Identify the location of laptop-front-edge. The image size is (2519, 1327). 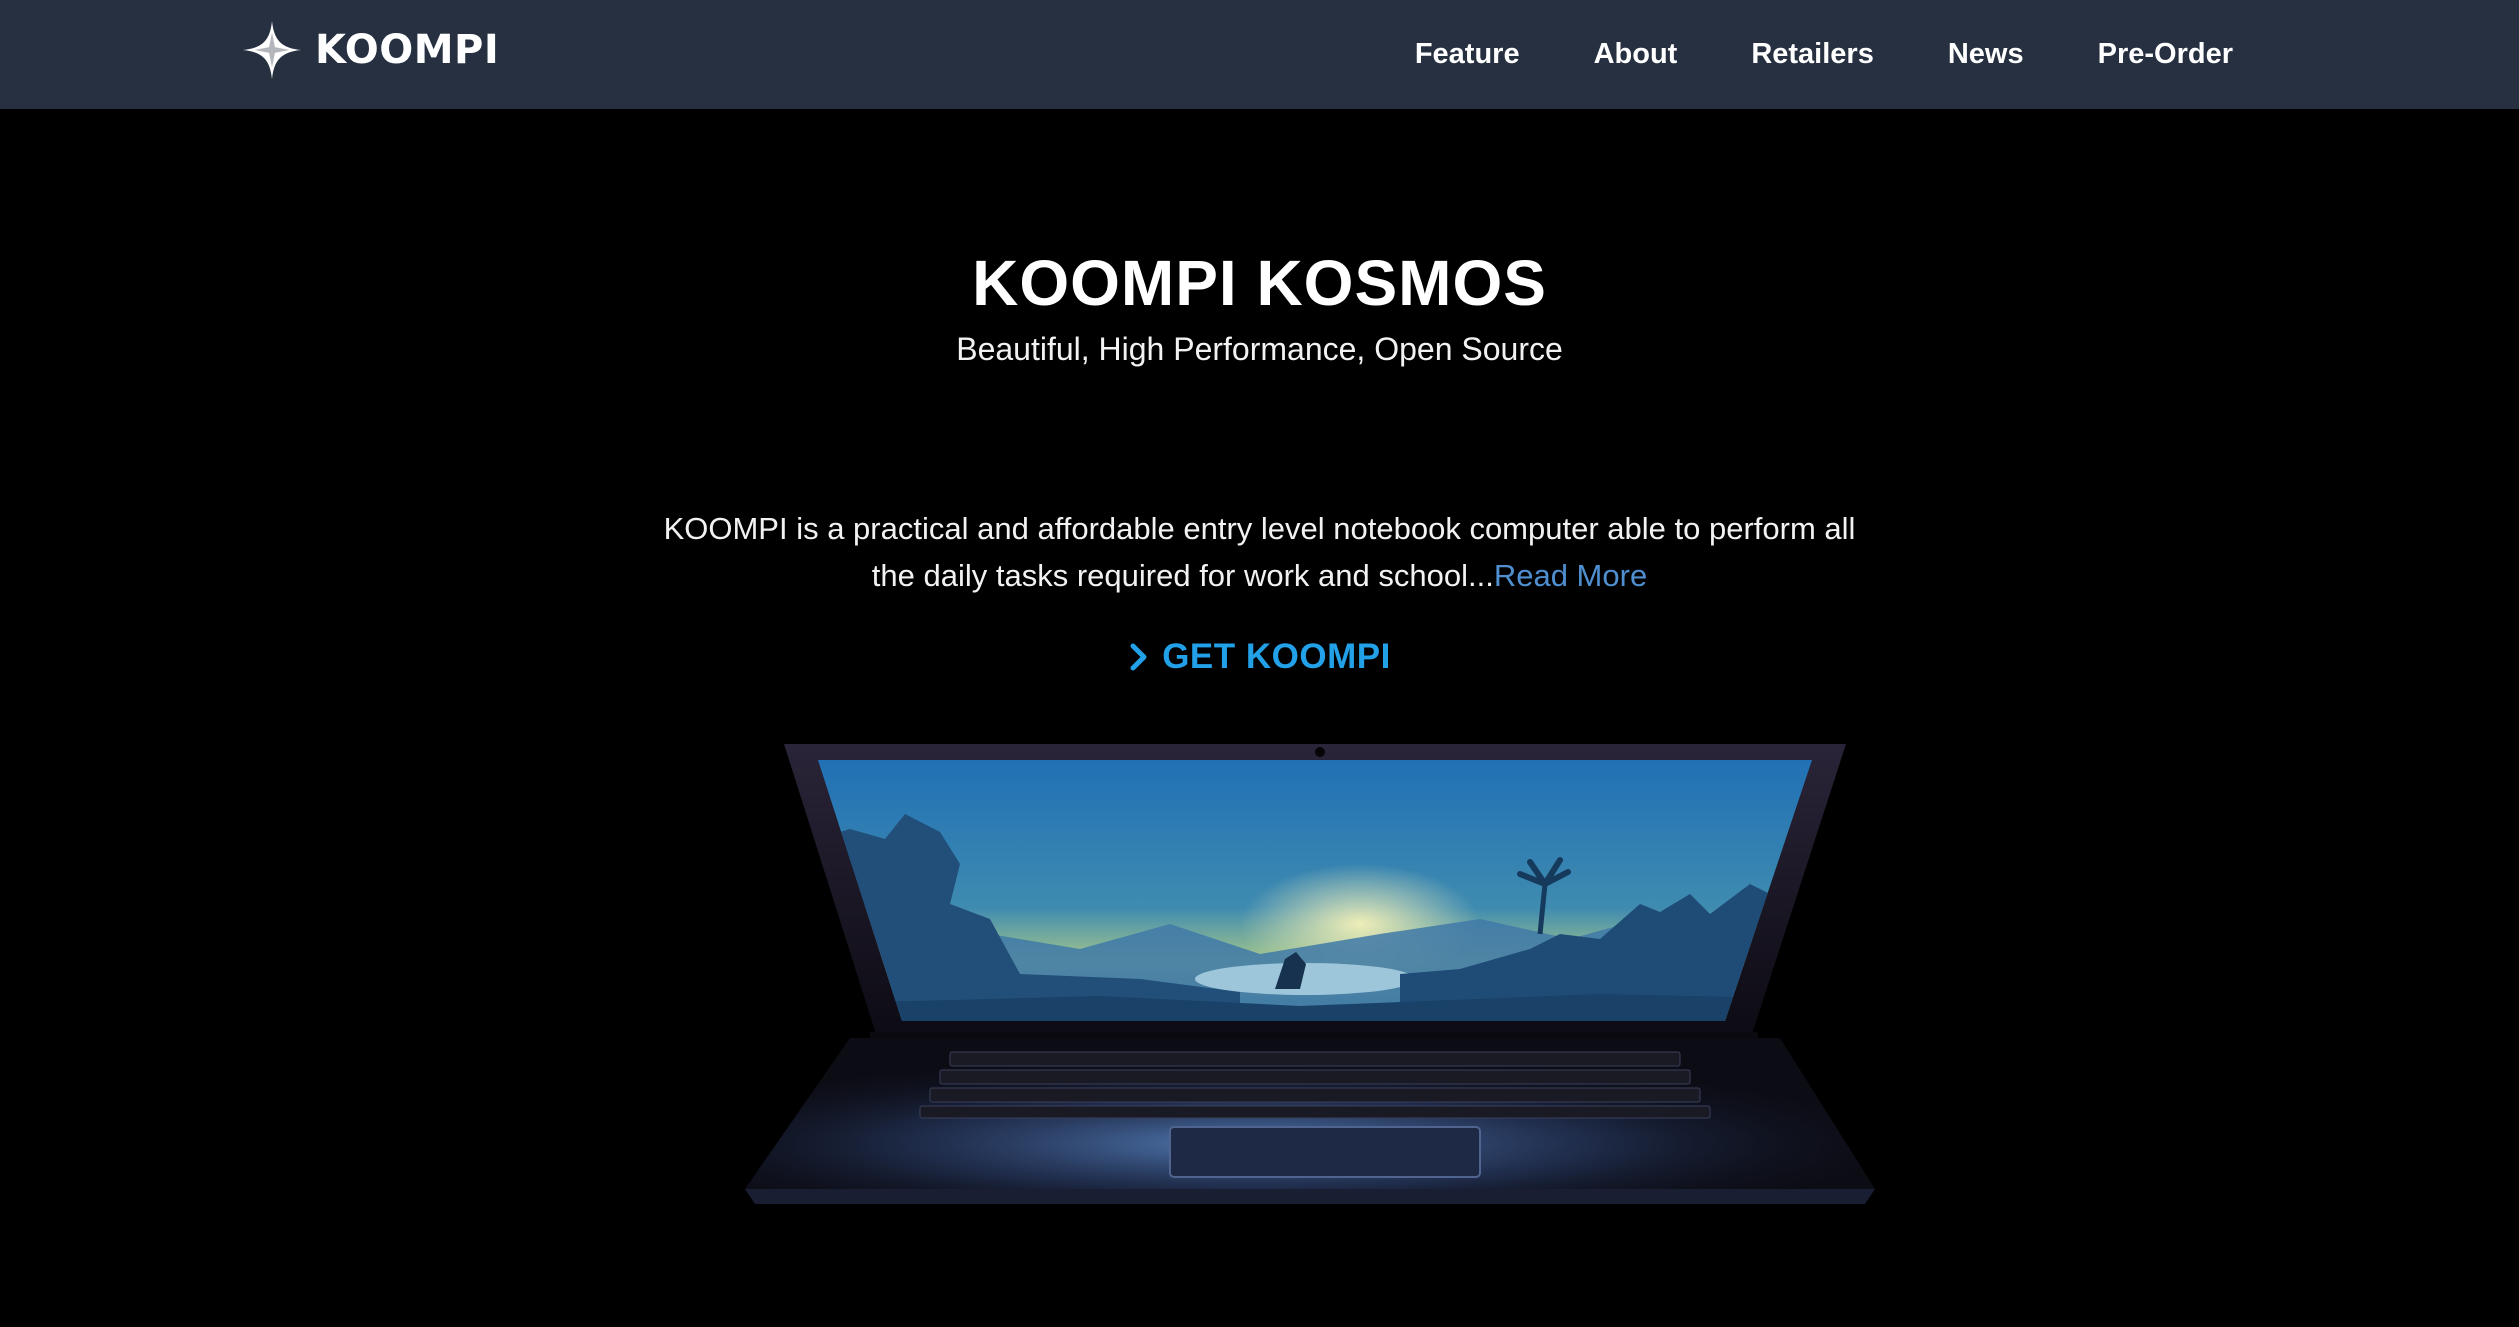
(1310, 1196).